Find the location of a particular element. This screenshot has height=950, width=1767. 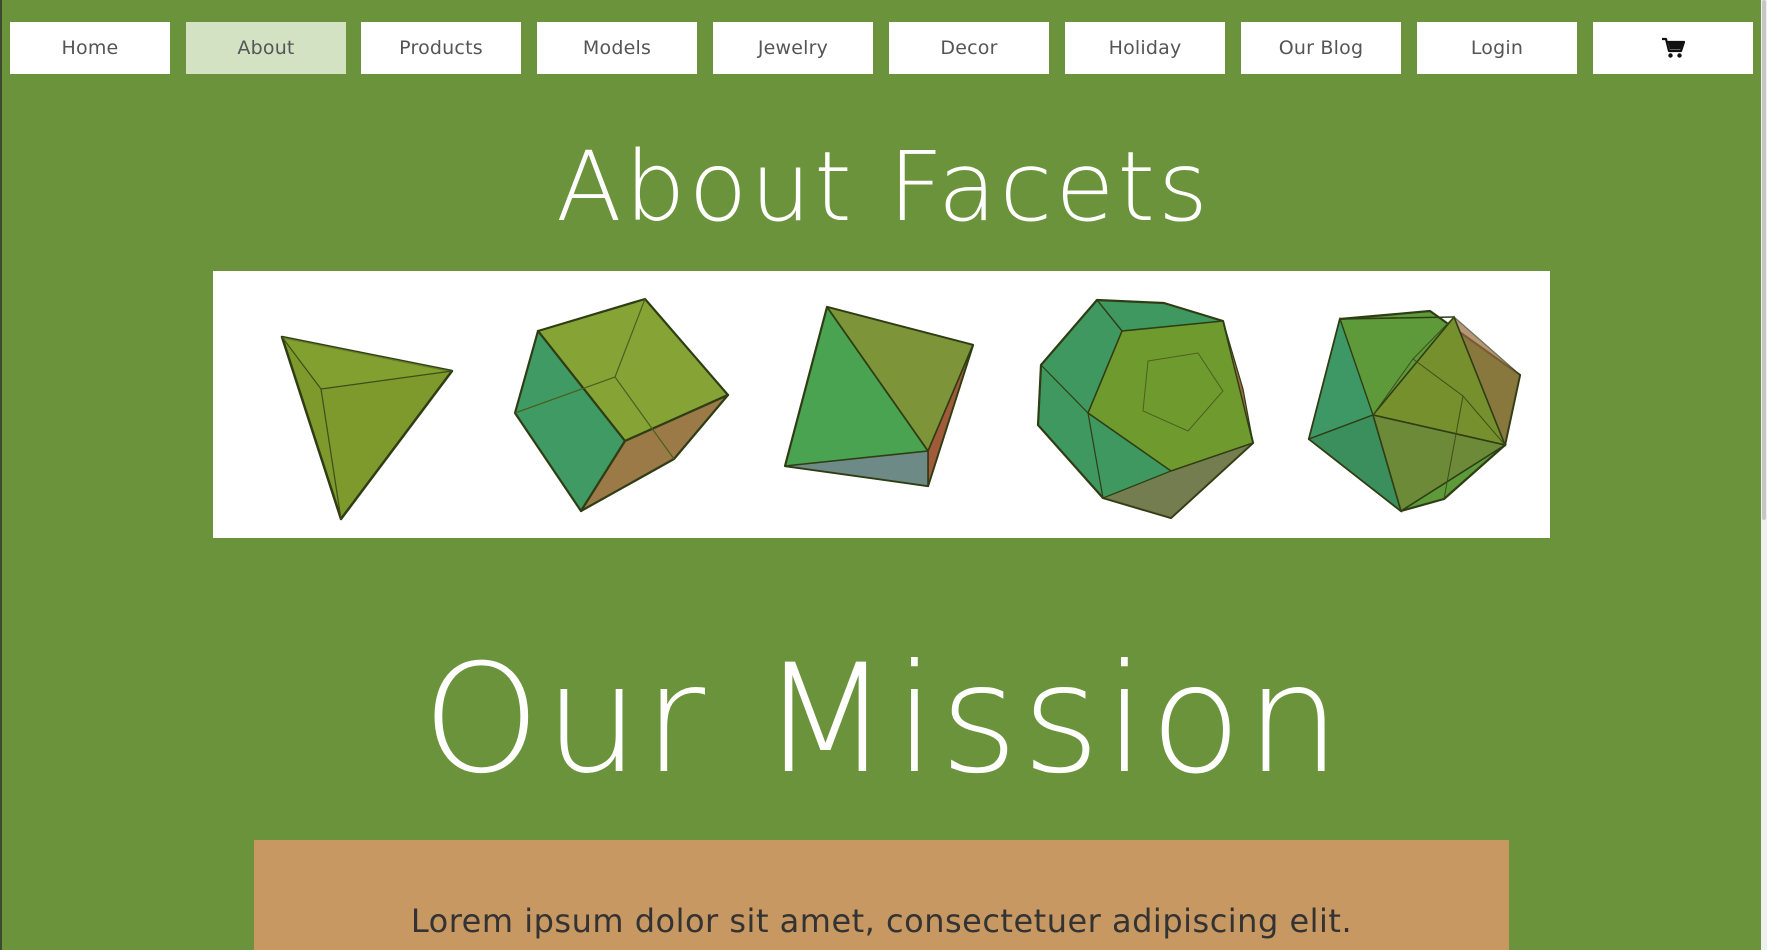

icosahedron-shape is located at coordinates (1414, 411).